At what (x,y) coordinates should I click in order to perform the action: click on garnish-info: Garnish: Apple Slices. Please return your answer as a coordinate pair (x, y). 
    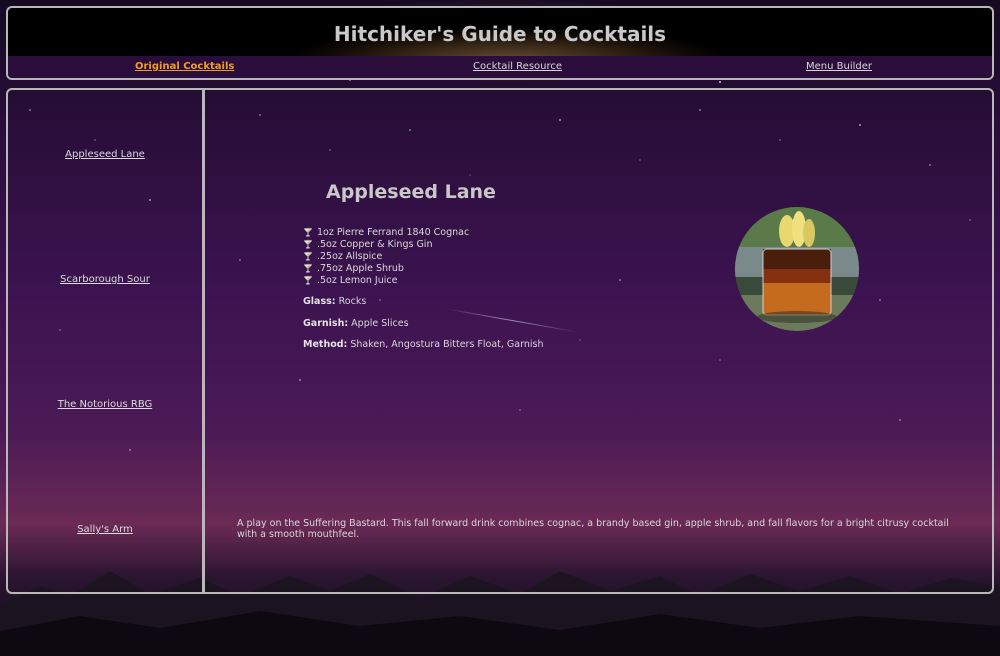
    Looking at the image, I should click on (356, 323).